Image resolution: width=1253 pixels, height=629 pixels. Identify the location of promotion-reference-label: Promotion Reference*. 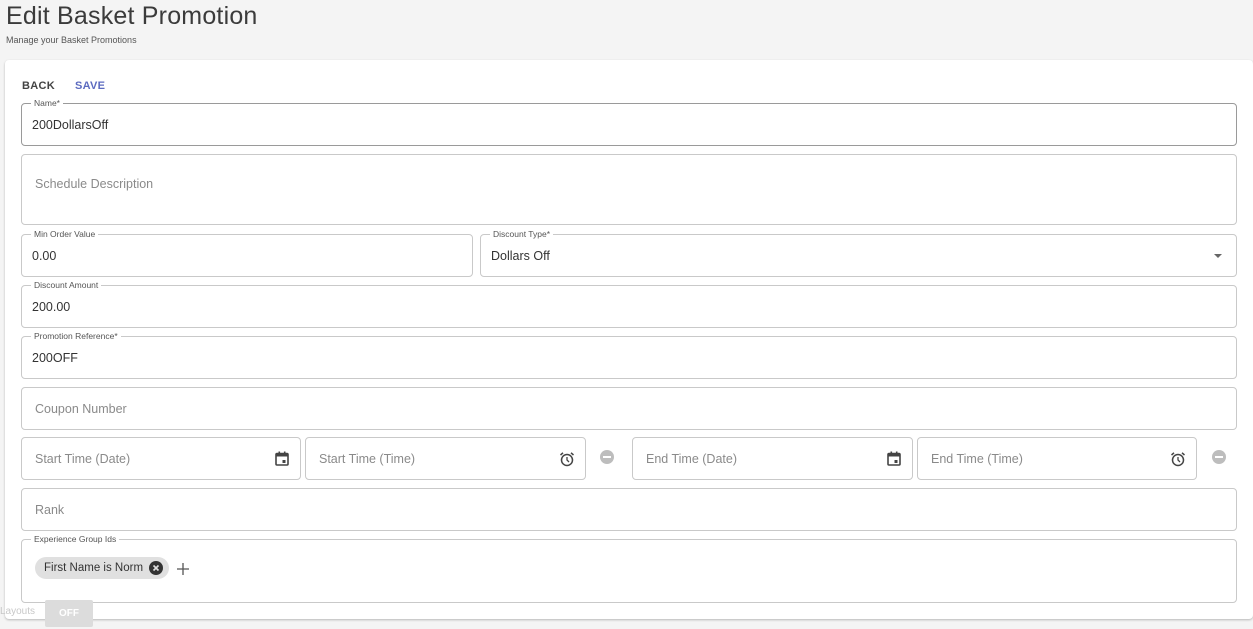
(76, 336).